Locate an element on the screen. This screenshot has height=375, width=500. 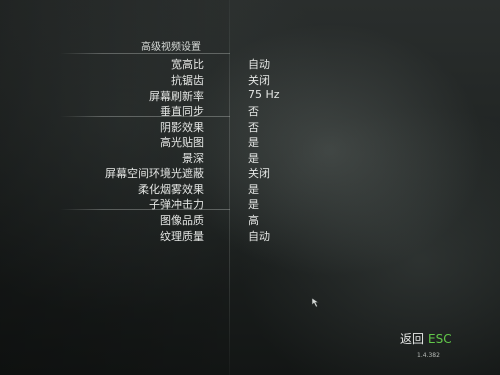
version-text: 1.4.382 is located at coordinates (428, 355).